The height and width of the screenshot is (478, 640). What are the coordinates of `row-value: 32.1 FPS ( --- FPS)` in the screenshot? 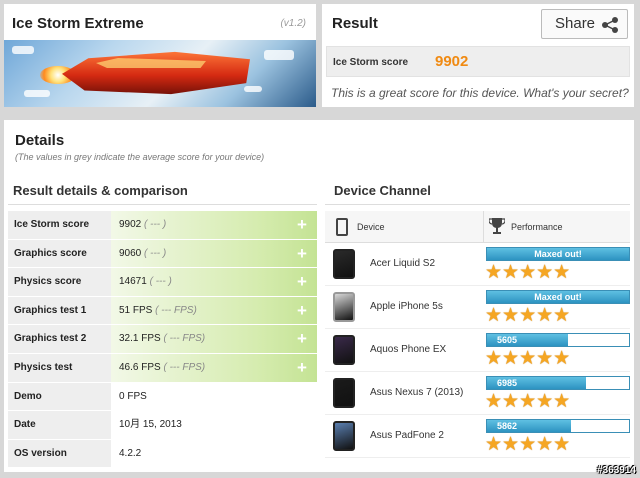 It's located at (214, 339).